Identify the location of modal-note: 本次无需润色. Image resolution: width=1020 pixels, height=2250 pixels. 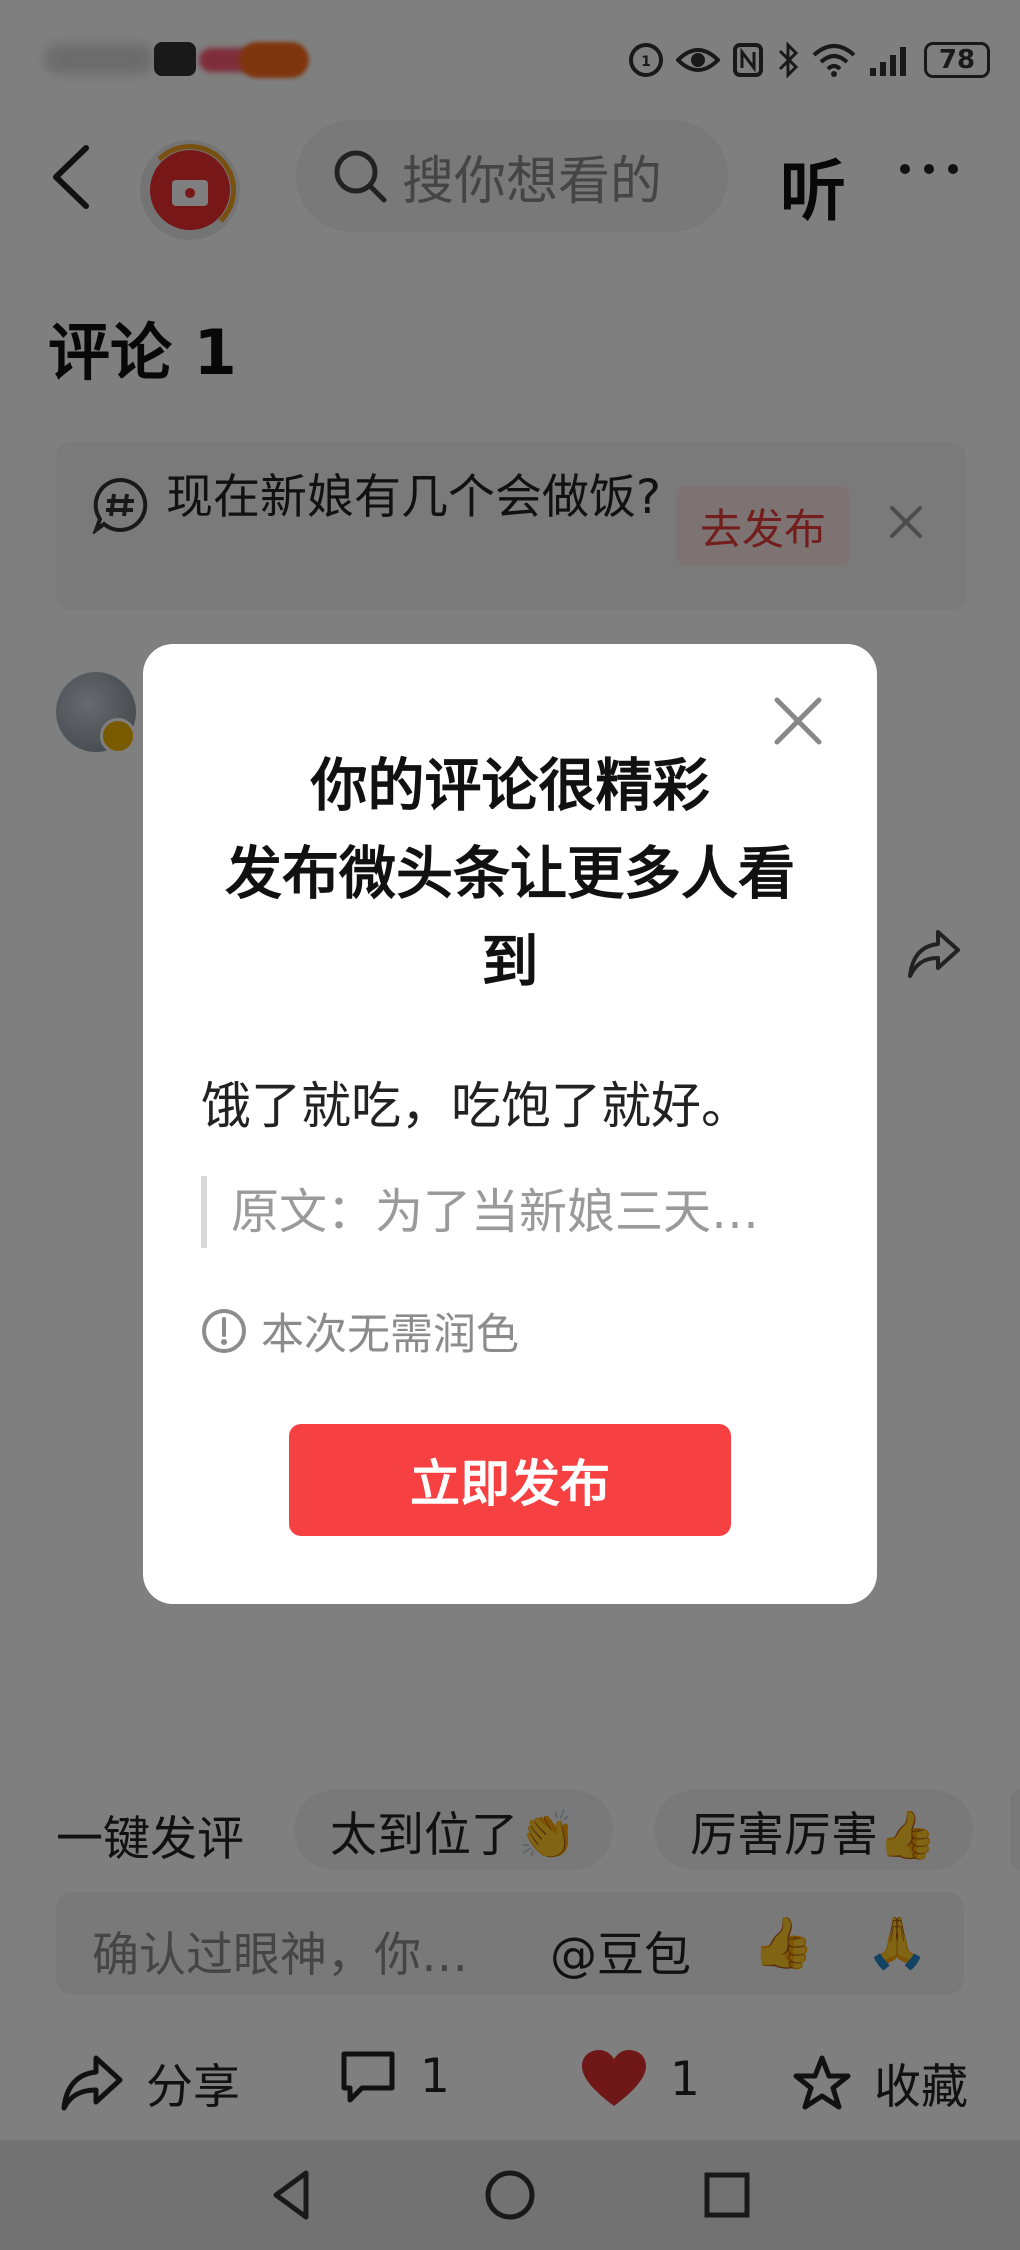
(360, 1331).